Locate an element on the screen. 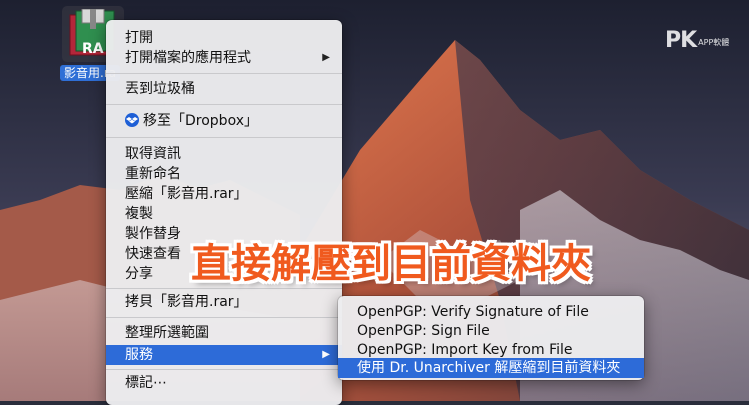  watermark-logo: PK APP軟體 is located at coordinates (697, 40).